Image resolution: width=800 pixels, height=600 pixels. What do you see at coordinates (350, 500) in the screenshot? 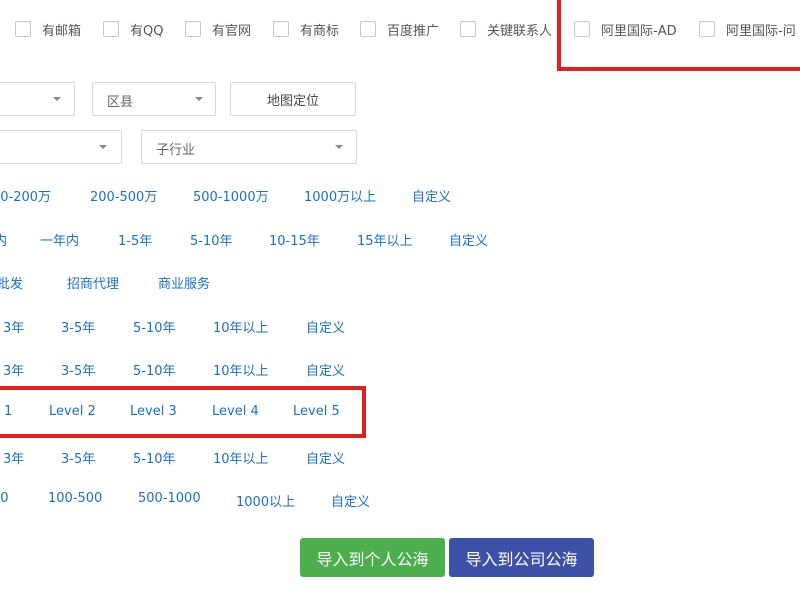
I see `count-option-custom: 自定义` at bounding box center [350, 500].